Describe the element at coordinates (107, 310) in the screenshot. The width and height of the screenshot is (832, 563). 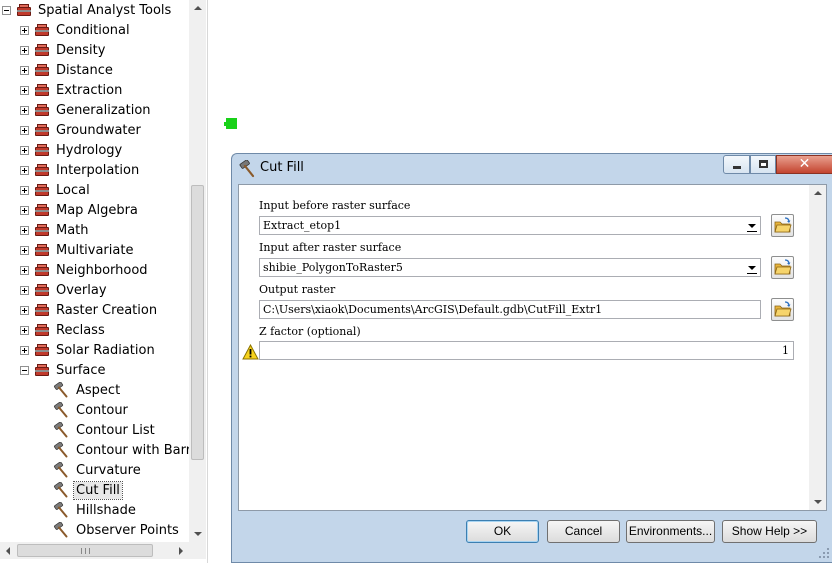
I see `toolset-label: Raster Creation` at that location.